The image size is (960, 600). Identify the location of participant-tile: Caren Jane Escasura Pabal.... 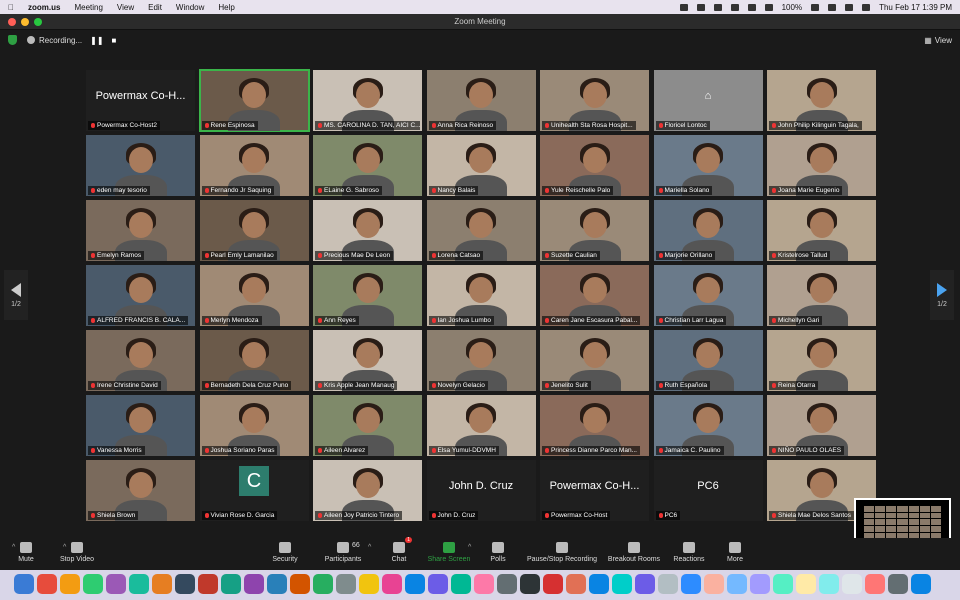
(594, 295).